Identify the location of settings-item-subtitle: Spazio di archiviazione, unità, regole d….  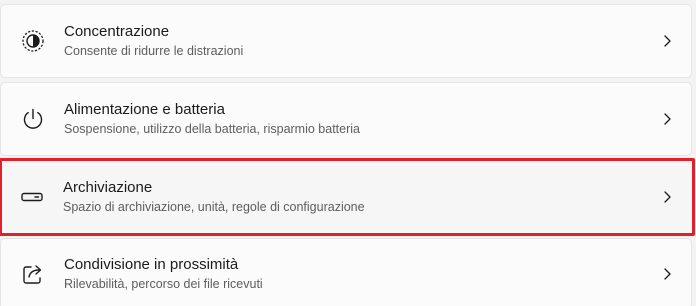
(214, 207).